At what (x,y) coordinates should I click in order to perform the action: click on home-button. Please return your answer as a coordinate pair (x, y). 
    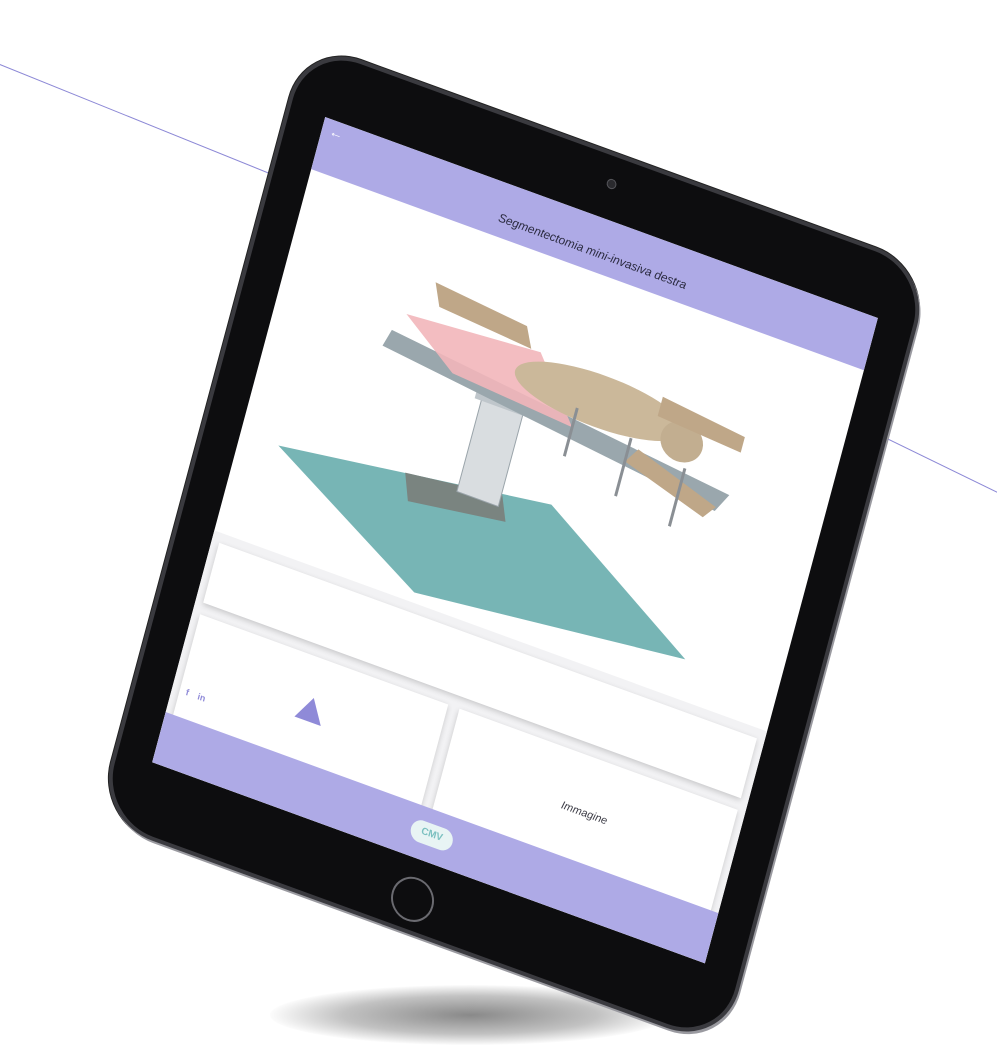
    Looking at the image, I should click on (412, 899).